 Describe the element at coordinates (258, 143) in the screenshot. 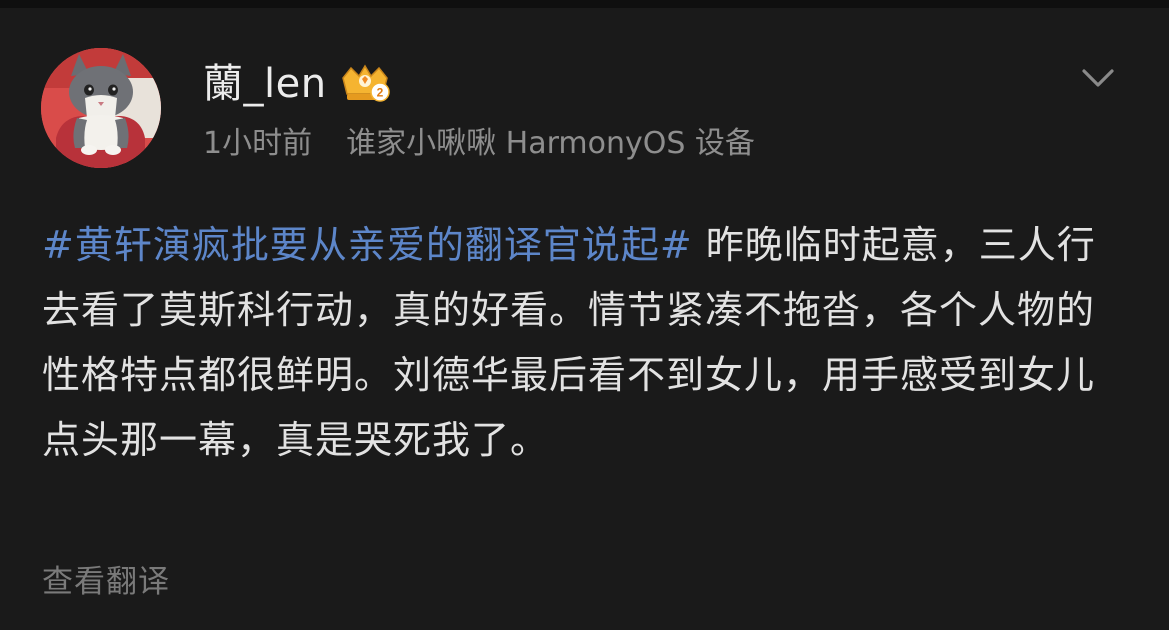

I see `post-time: 1小时前` at that location.